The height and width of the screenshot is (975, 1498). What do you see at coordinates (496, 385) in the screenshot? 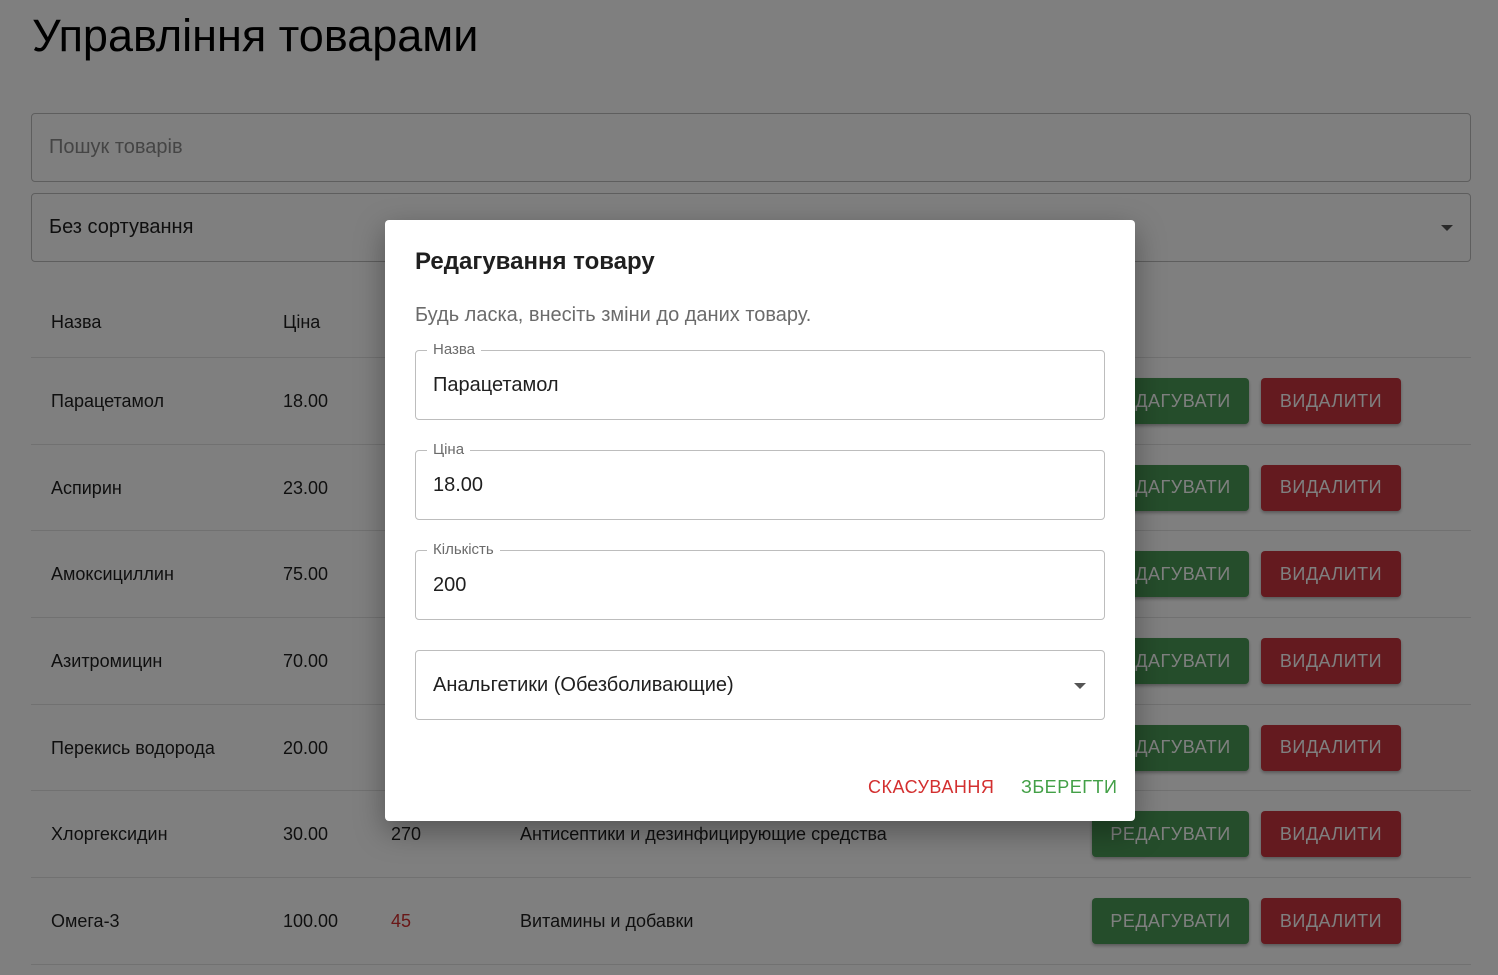
I see `name-field-value: Парацетамол` at bounding box center [496, 385].